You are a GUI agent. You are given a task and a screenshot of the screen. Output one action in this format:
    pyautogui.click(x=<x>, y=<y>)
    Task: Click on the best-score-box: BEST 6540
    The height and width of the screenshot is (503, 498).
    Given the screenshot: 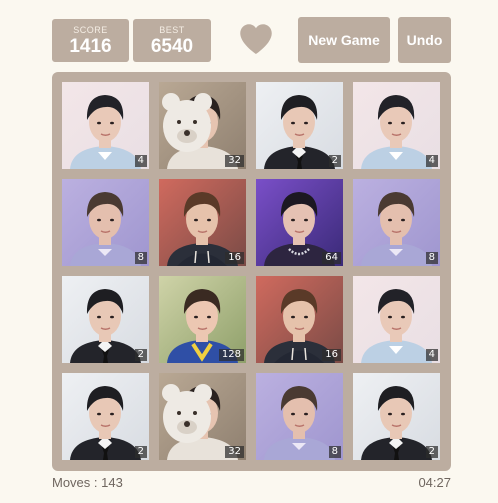 What is the action you would take?
    pyautogui.click(x=172, y=40)
    